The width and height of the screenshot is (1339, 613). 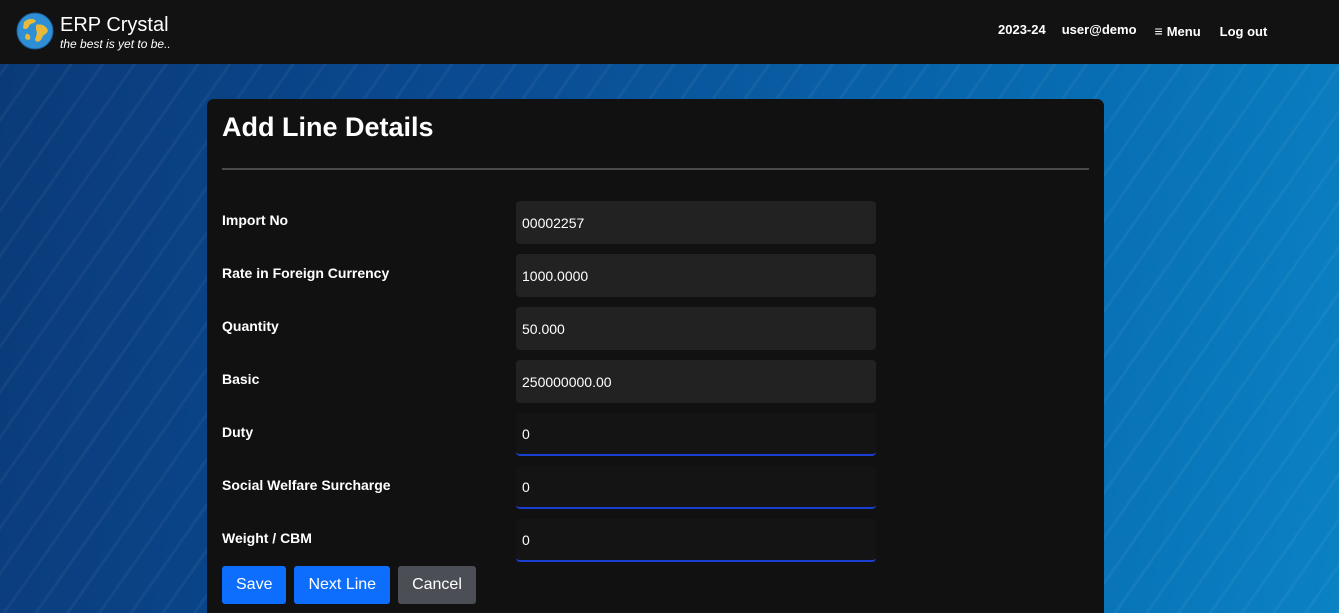 I want to click on logout-link: Log out, so click(x=1244, y=31).